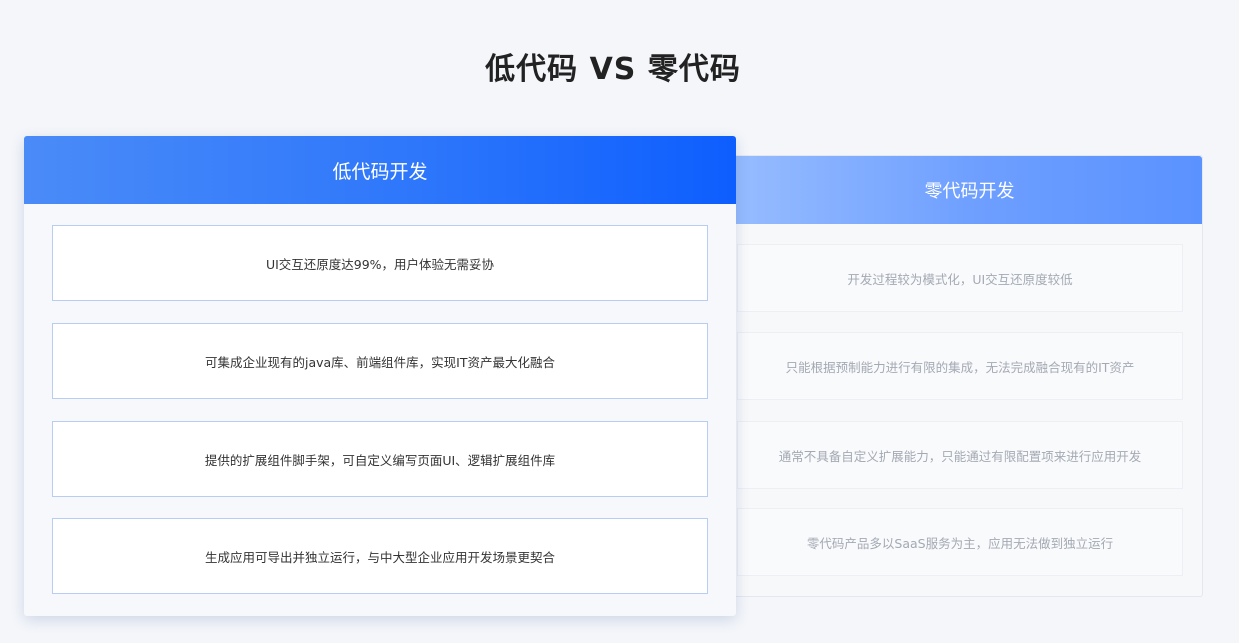 This screenshot has width=1239, height=643. What do you see at coordinates (380, 263) in the screenshot?
I see `low-code-item: UI交互还原度达99%，用户体验无需妥协` at bounding box center [380, 263].